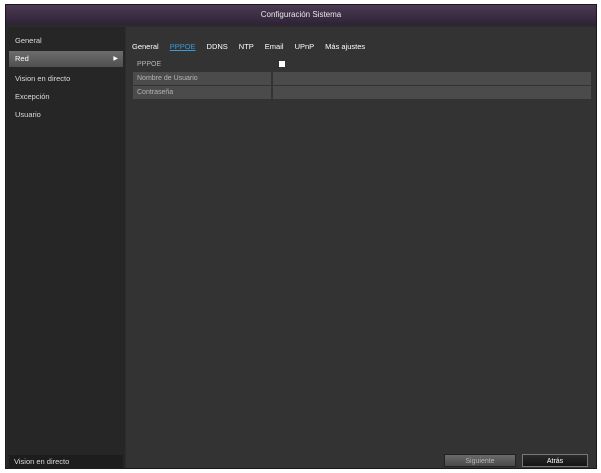  What do you see at coordinates (22, 58) in the screenshot?
I see `sidebar-item-label: Red` at bounding box center [22, 58].